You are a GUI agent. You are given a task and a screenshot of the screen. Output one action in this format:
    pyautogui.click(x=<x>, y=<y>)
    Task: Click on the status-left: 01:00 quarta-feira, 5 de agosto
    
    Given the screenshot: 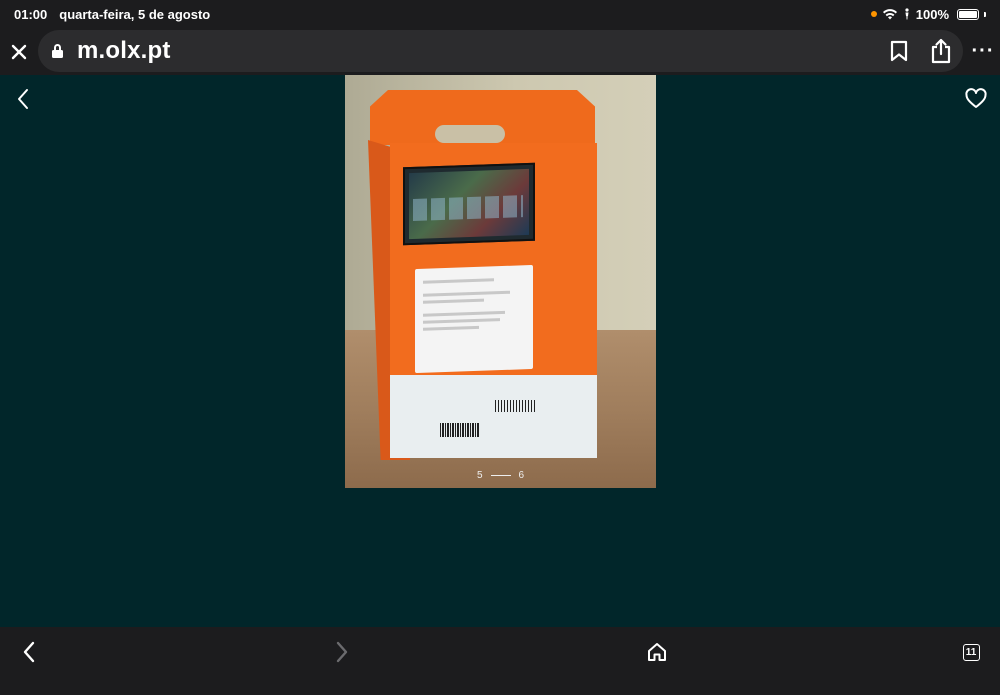 What is the action you would take?
    pyautogui.click(x=112, y=14)
    